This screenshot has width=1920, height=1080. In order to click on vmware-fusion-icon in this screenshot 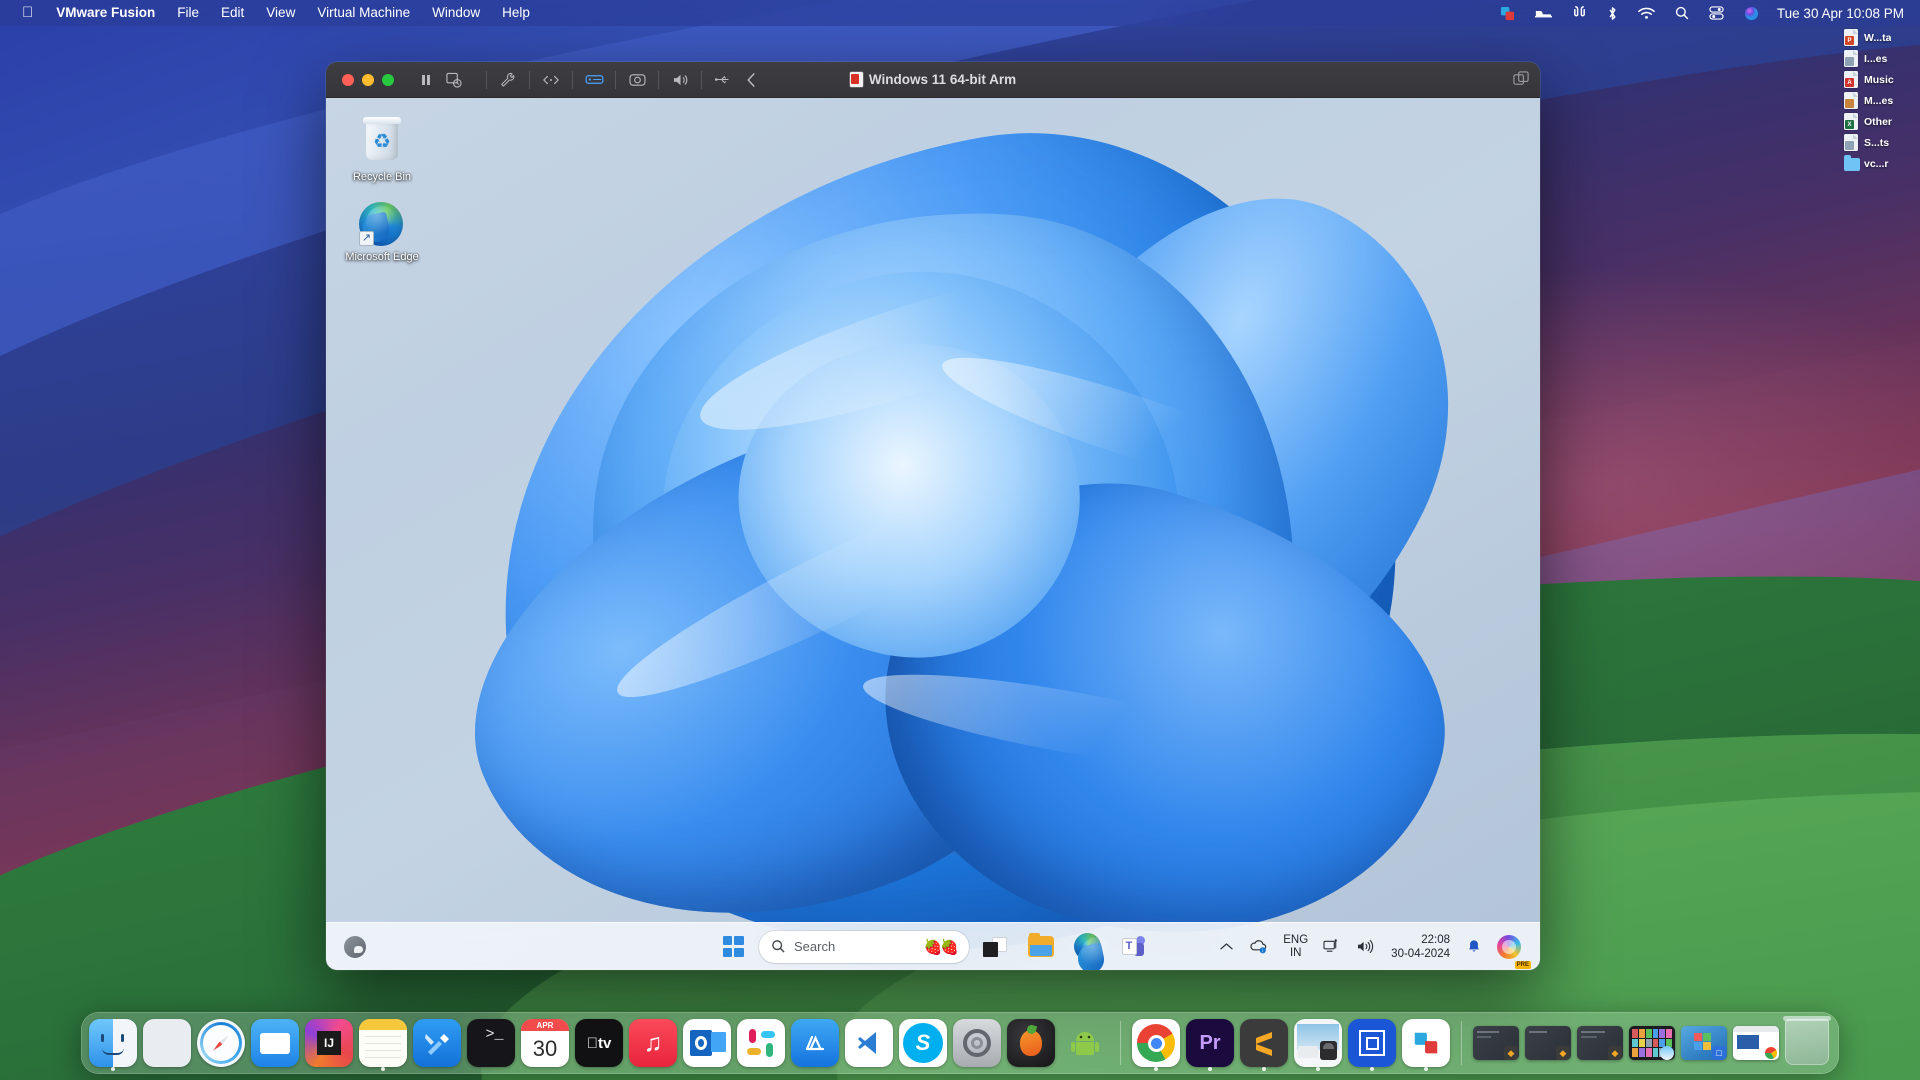, I will do `click(1507, 13)`.